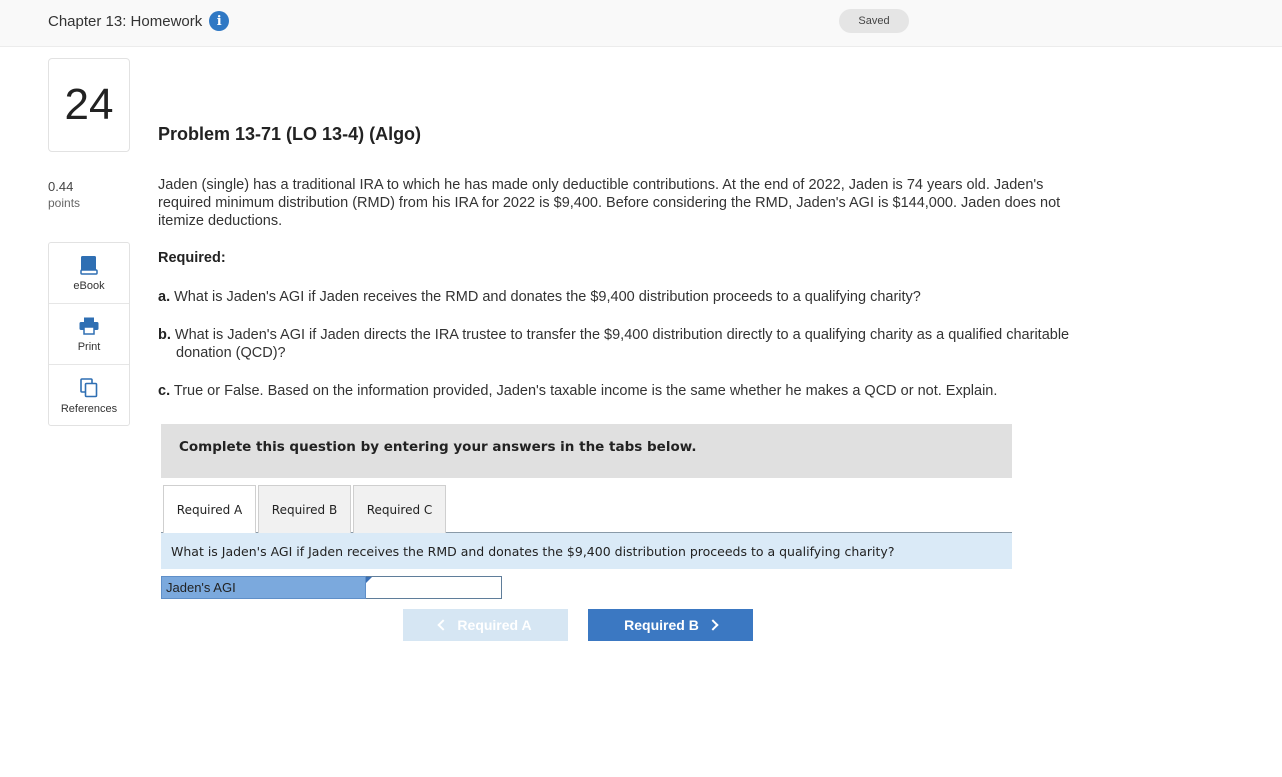 Image resolution: width=1282 pixels, height=777 pixels. What do you see at coordinates (89, 286) in the screenshot?
I see `ebook-label: eBook` at bounding box center [89, 286].